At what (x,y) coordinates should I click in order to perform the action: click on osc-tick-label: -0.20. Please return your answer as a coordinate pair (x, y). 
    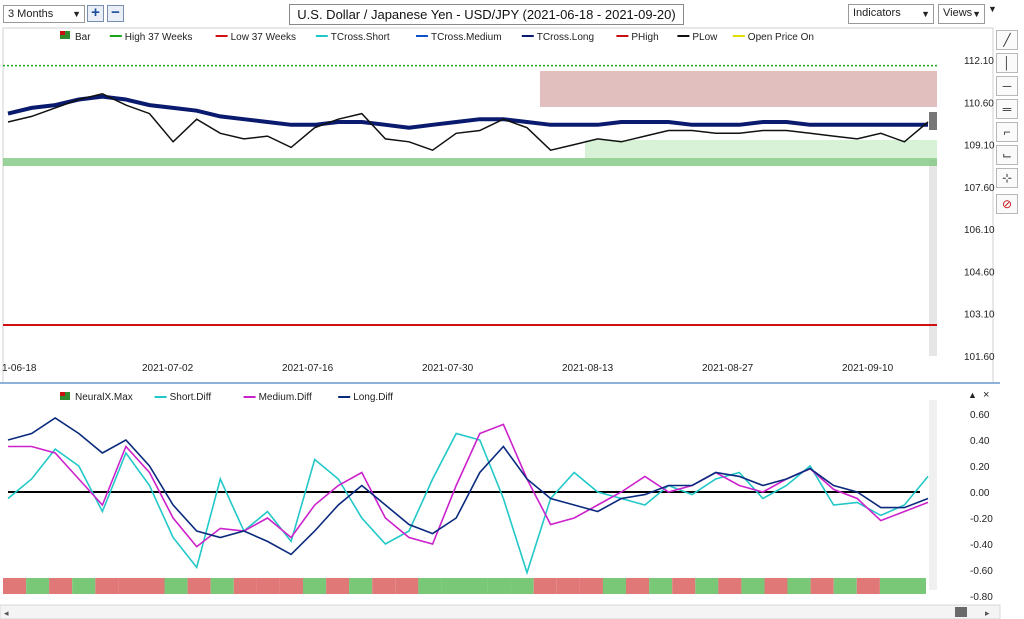
    Looking at the image, I should click on (981, 519).